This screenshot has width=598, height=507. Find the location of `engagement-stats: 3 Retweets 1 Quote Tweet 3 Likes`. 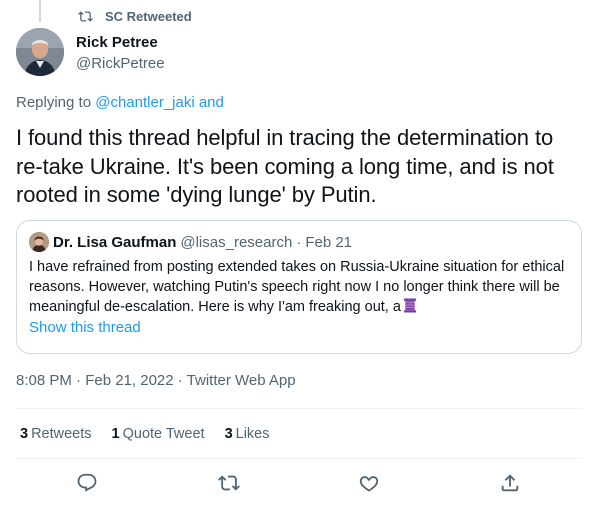

engagement-stats: 3 Retweets 1 Quote Tweet 3 Likes is located at coordinates (155, 434).